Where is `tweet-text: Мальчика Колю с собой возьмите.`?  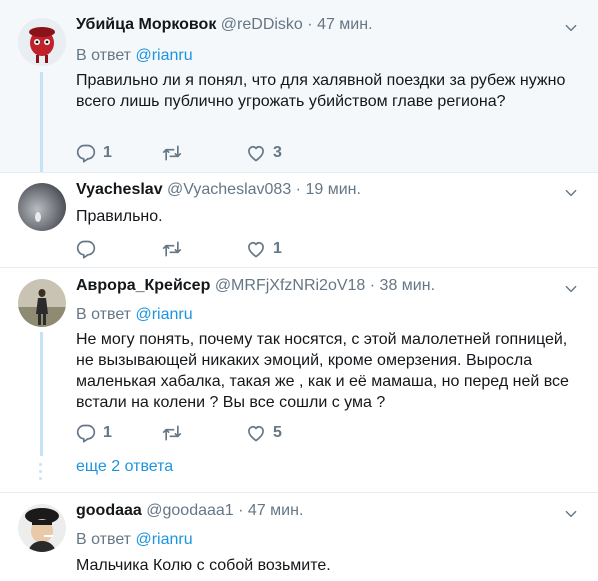 tweet-text: Мальчика Колю с собой возьмите. is located at coordinates (203, 565).